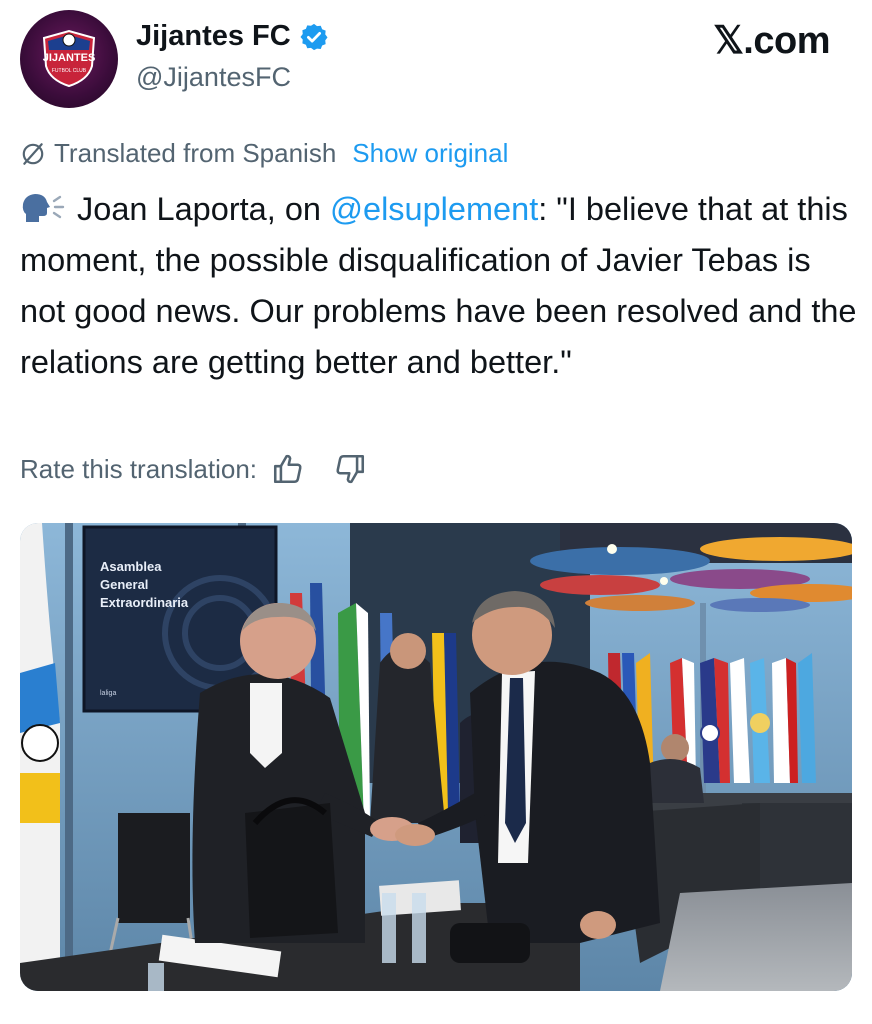 This screenshot has width=872, height=1024. I want to click on translated-label: Translated from Spanish, so click(195, 153).